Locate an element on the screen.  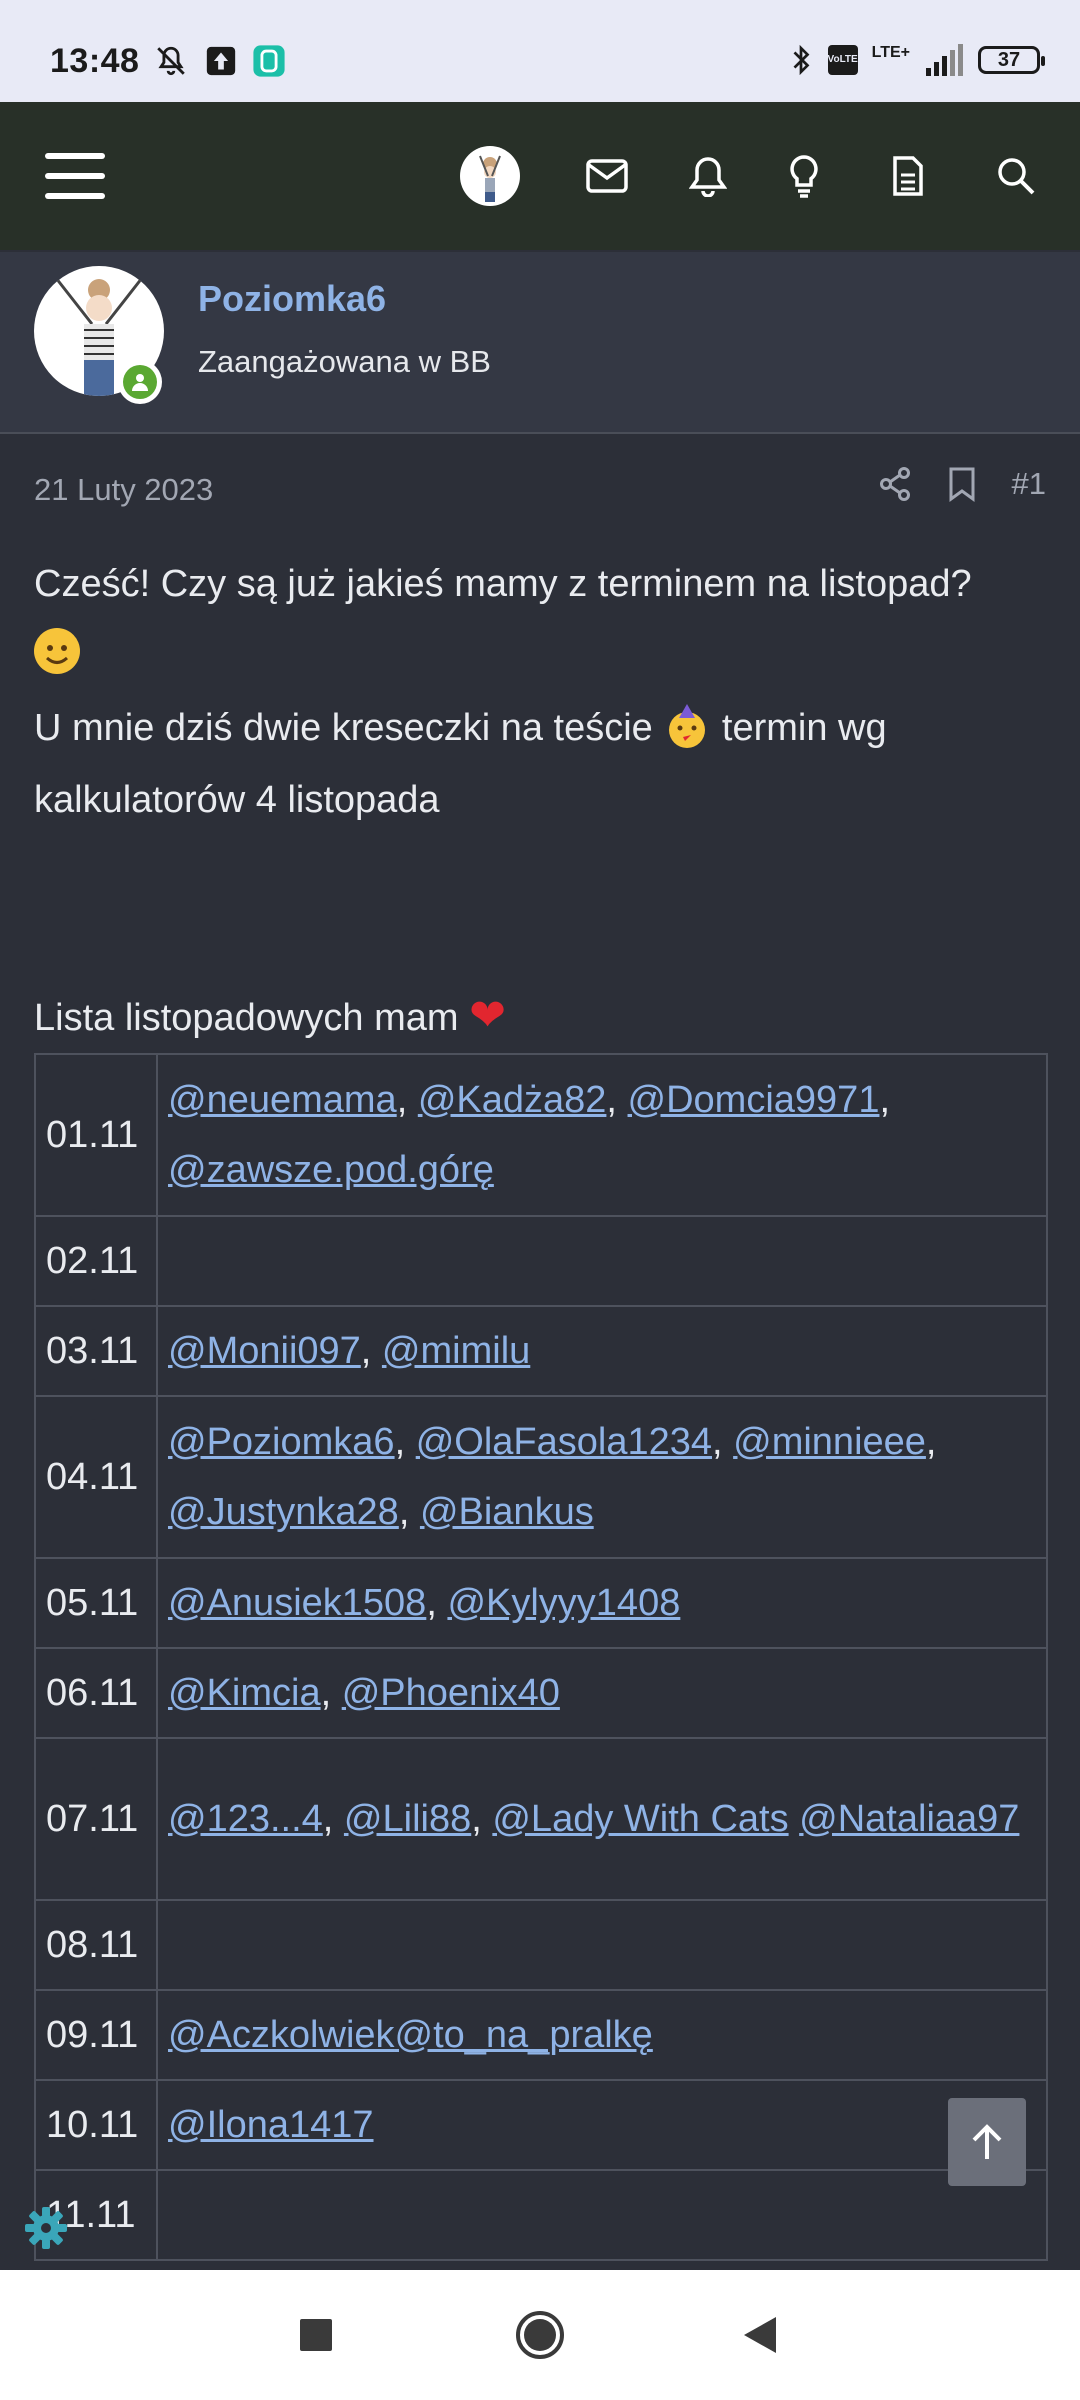
post-actions: #1 is located at coordinates (962, 484).